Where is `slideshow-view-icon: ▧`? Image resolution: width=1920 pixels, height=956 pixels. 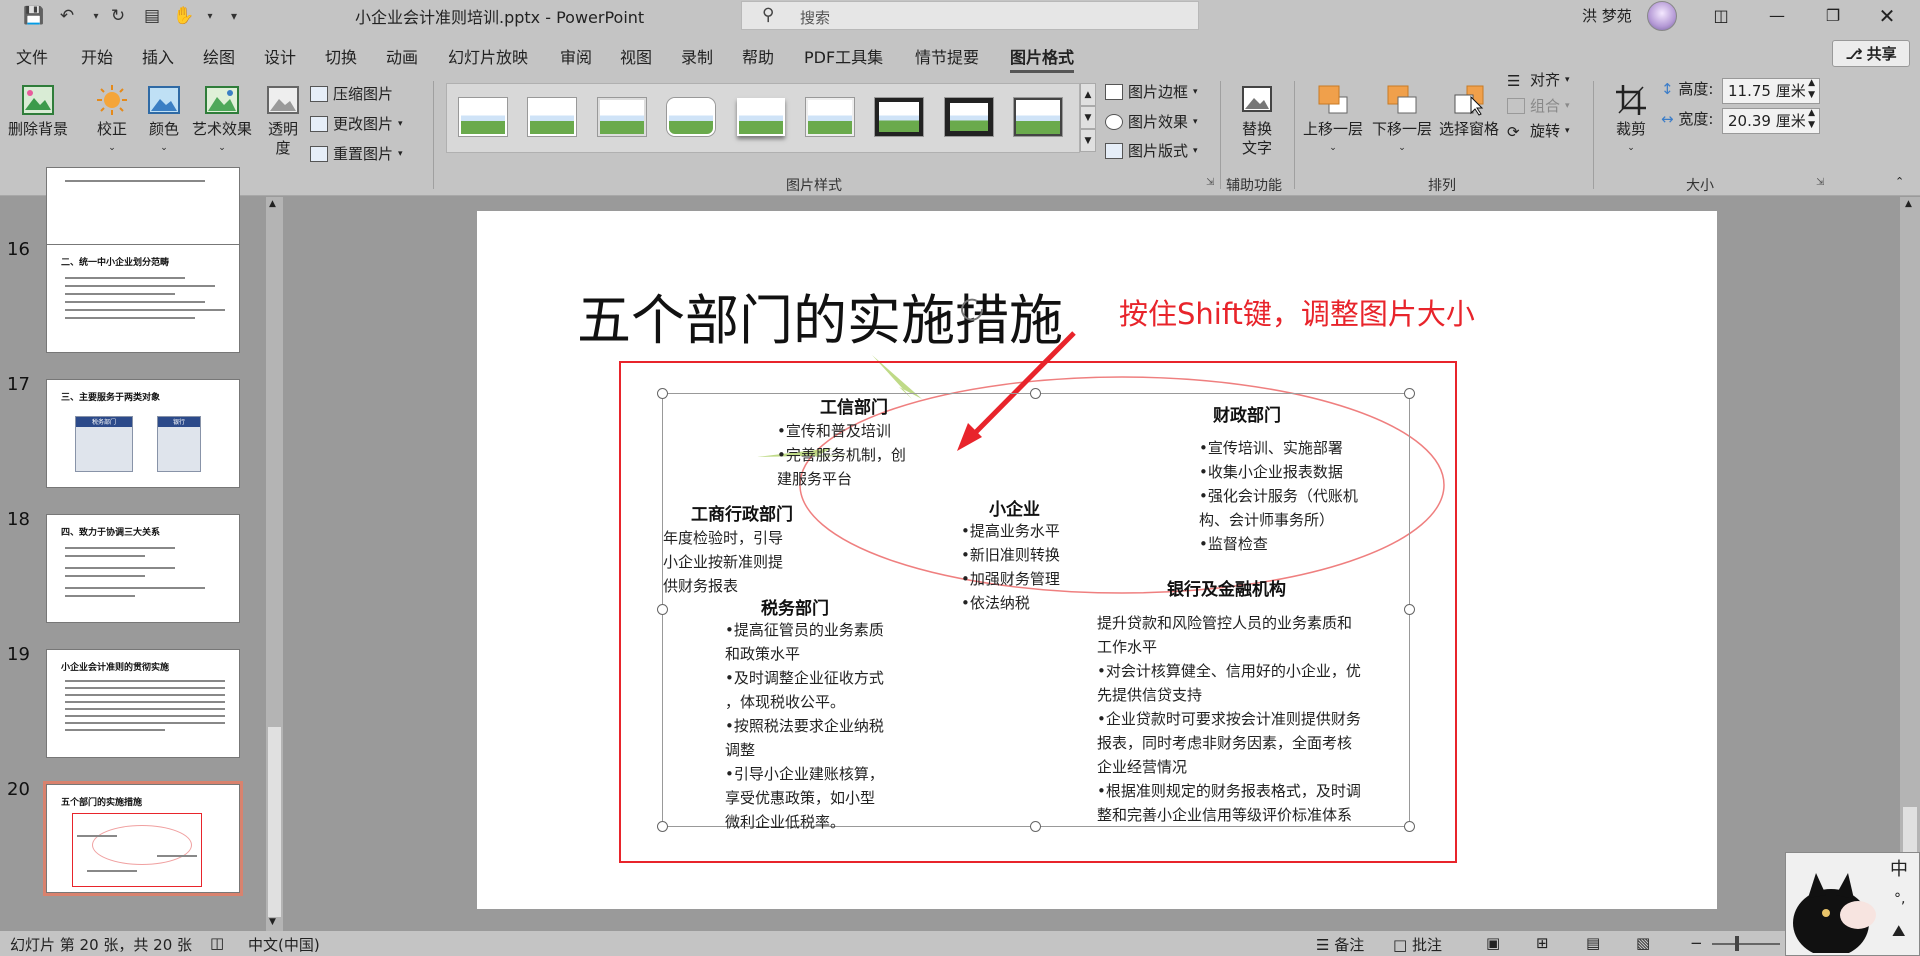 slideshow-view-icon: ▧ is located at coordinates (1643, 943).